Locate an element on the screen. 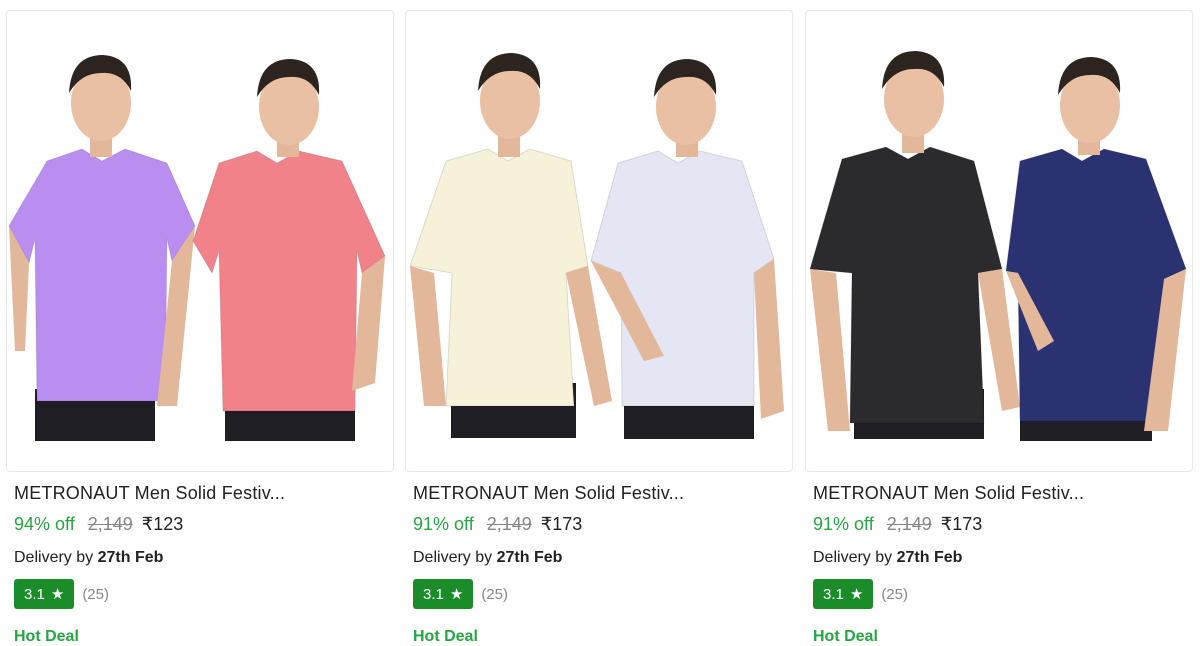  price-row: 94% off 2,149 ₹123 is located at coordinates (98, 524).